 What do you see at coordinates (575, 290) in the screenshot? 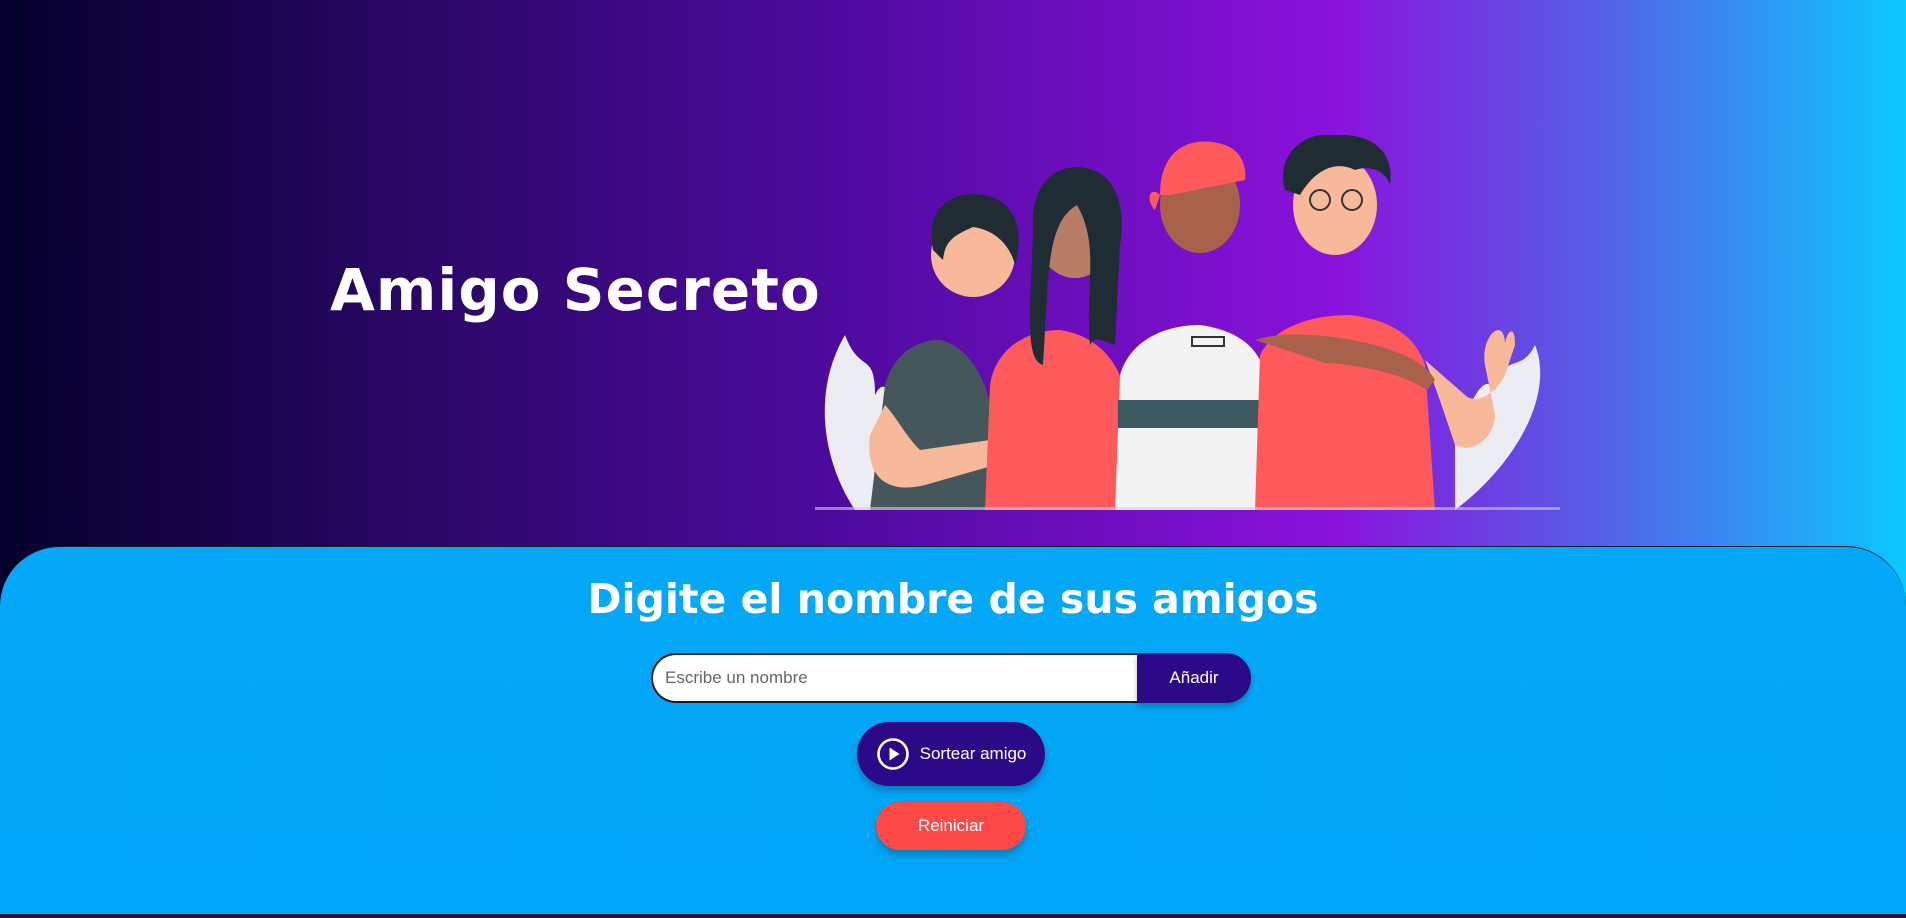
I see `page-title: Amigo Secreto` at bounding box center [575, 290].